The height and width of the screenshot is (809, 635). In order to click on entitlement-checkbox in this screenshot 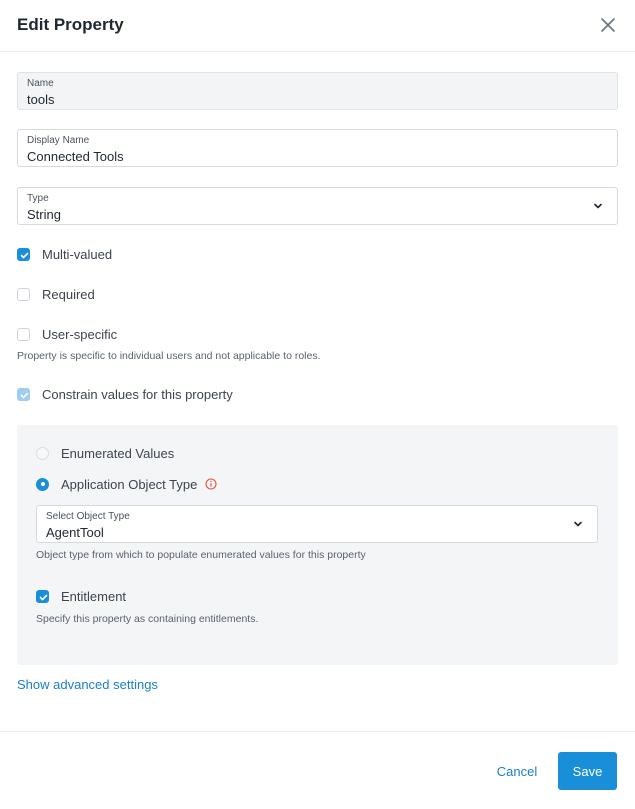, I will do `click(42, 596)`.